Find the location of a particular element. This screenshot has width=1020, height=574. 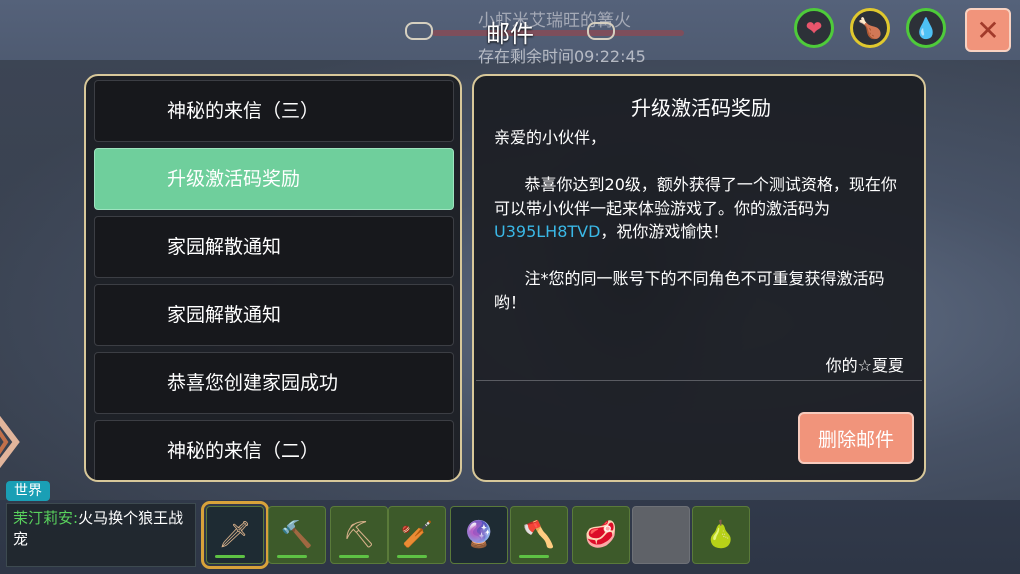

close-icon: ✕ is located at coordinates (988, 30).